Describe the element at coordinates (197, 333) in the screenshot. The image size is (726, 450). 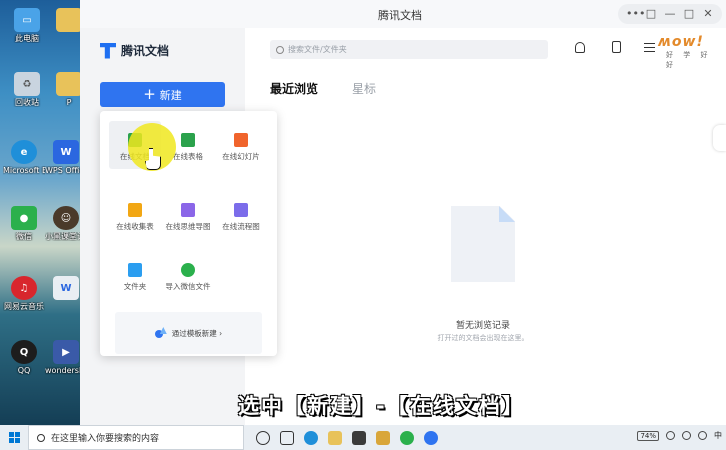
I see `template-banner-label: 通过模板新建 ›` at that location.